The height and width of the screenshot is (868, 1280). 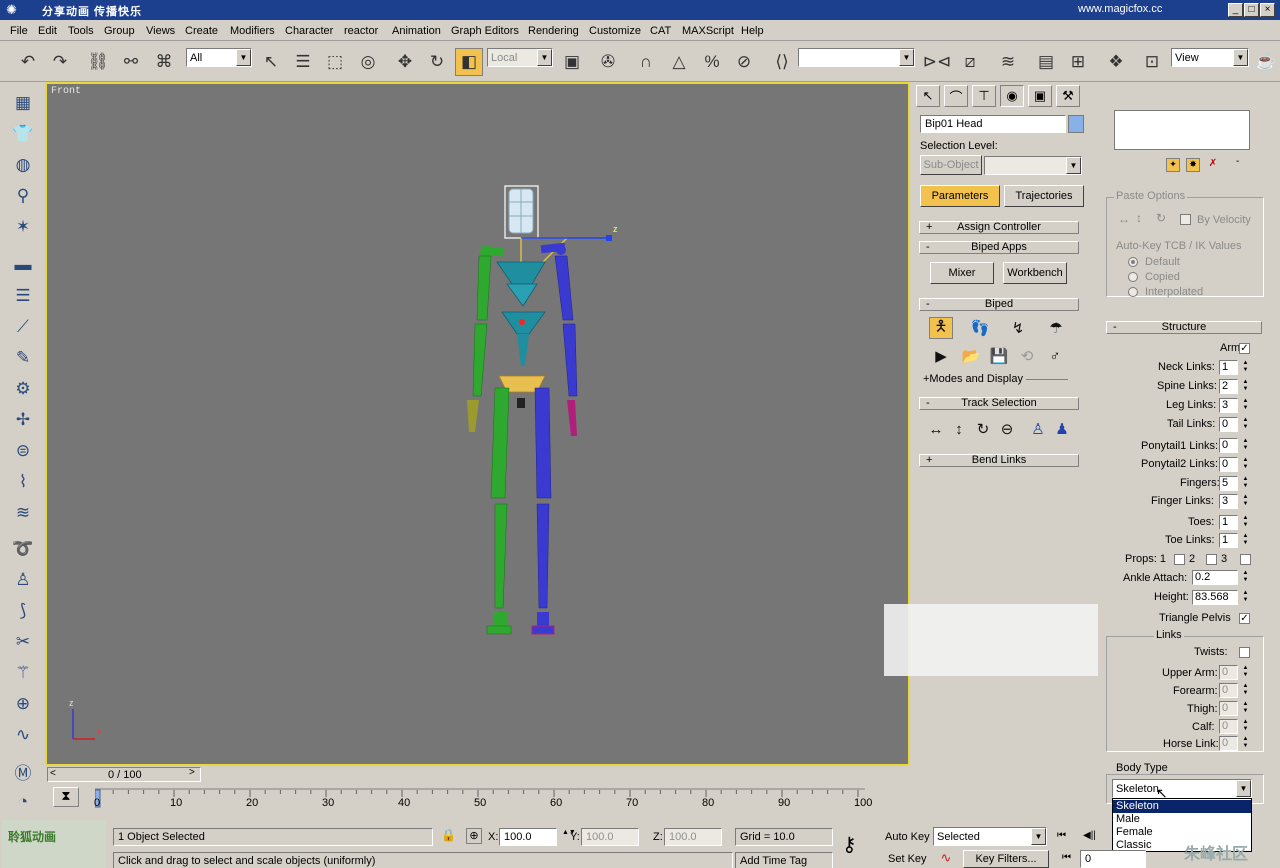 I want to click on menu-tools: Tools, so click(x=81, y=31).